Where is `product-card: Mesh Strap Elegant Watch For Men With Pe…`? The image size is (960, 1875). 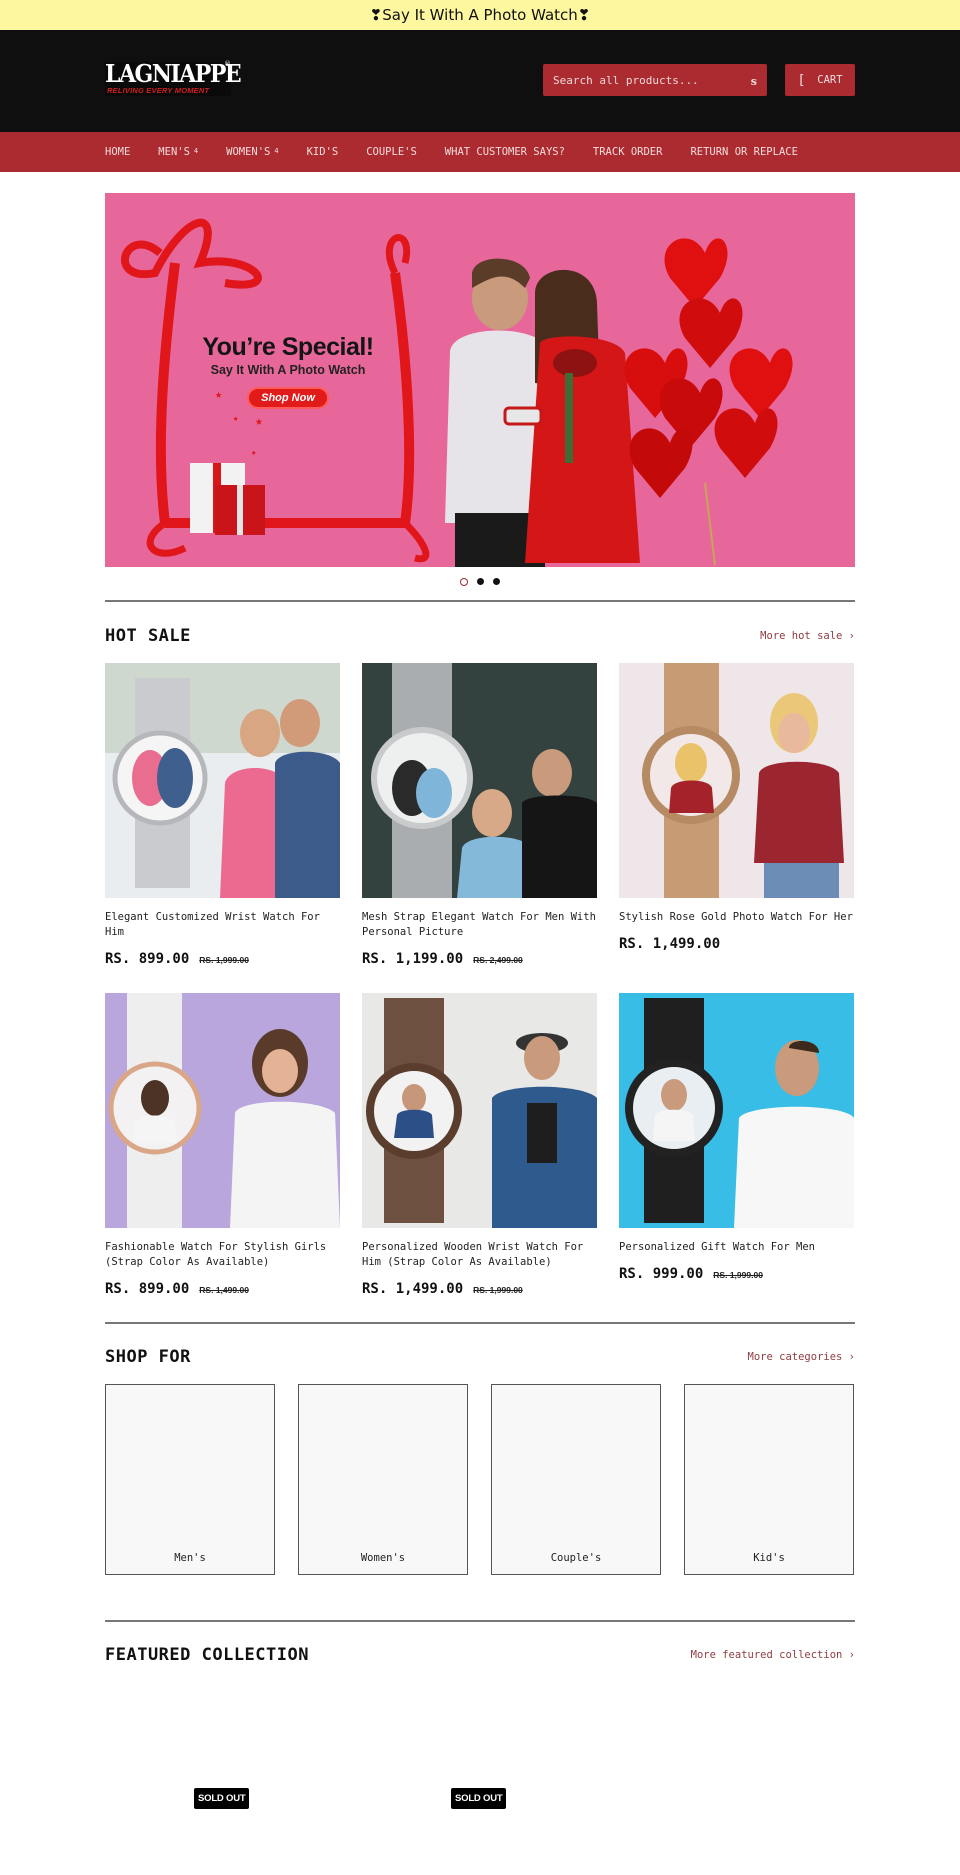
product-card: Mesh Strap Elegant Watch For Men With Pe… is located at coordinates (479, 815).